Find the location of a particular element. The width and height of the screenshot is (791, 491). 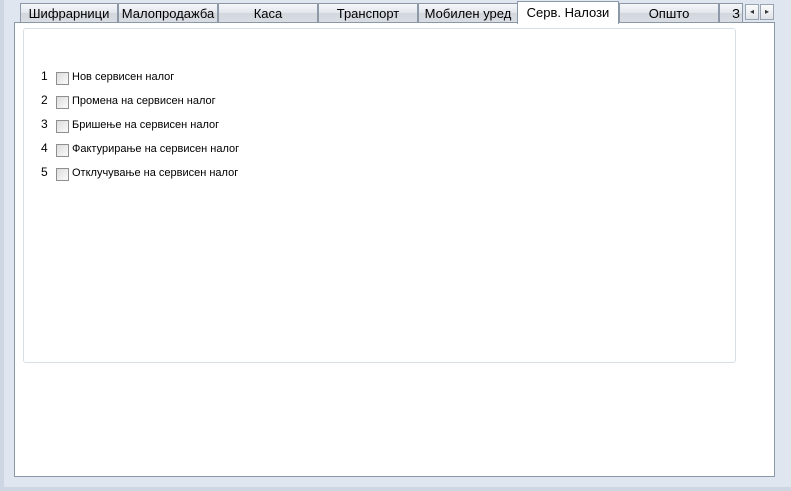

tab-mobilen-ured: Мобилен уред is located at coordinates (468, 12).